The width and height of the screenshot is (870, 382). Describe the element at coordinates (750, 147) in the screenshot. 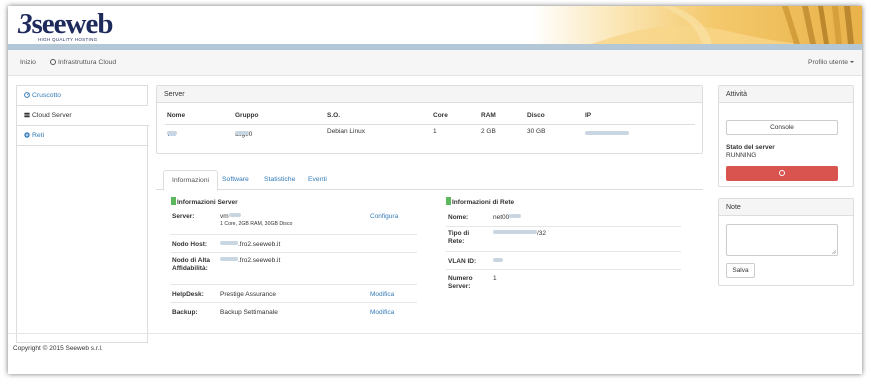

I see `server-state-label: Stato del server` at that location.